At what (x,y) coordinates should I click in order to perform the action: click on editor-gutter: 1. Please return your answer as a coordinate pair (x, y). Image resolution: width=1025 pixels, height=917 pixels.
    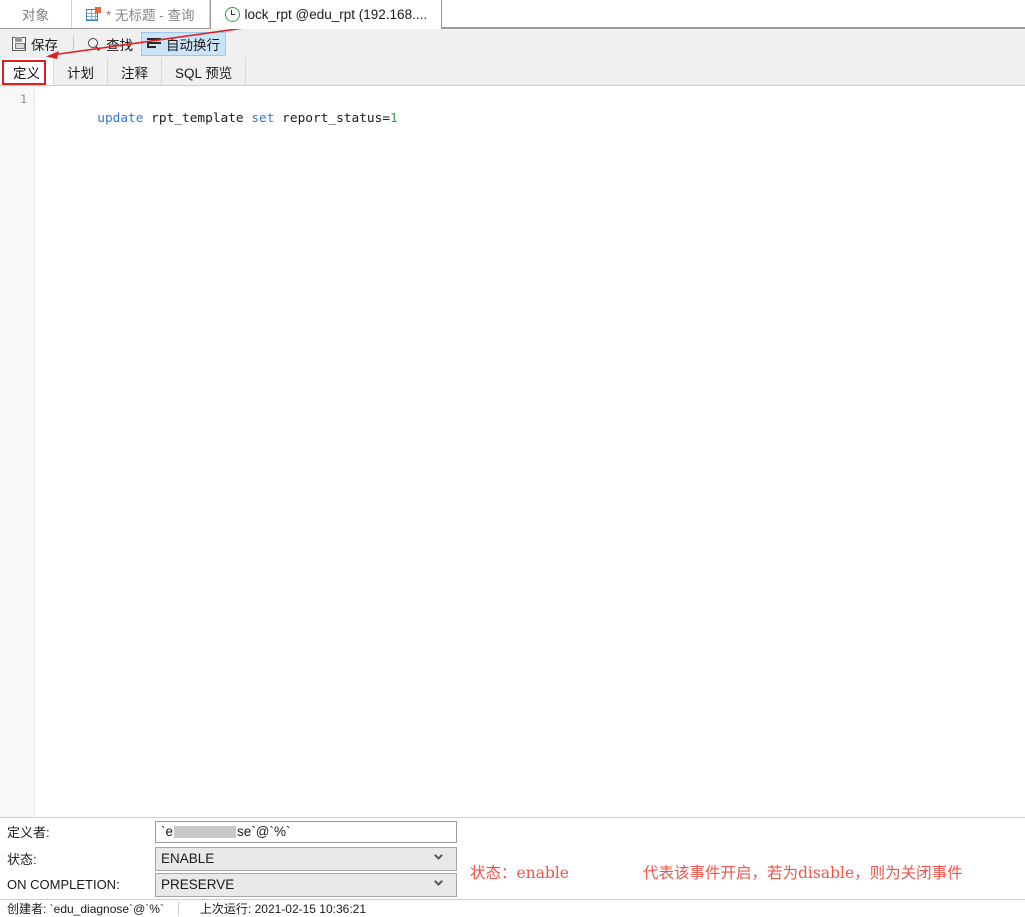
    Looking at the image, I should click on (17, 451).